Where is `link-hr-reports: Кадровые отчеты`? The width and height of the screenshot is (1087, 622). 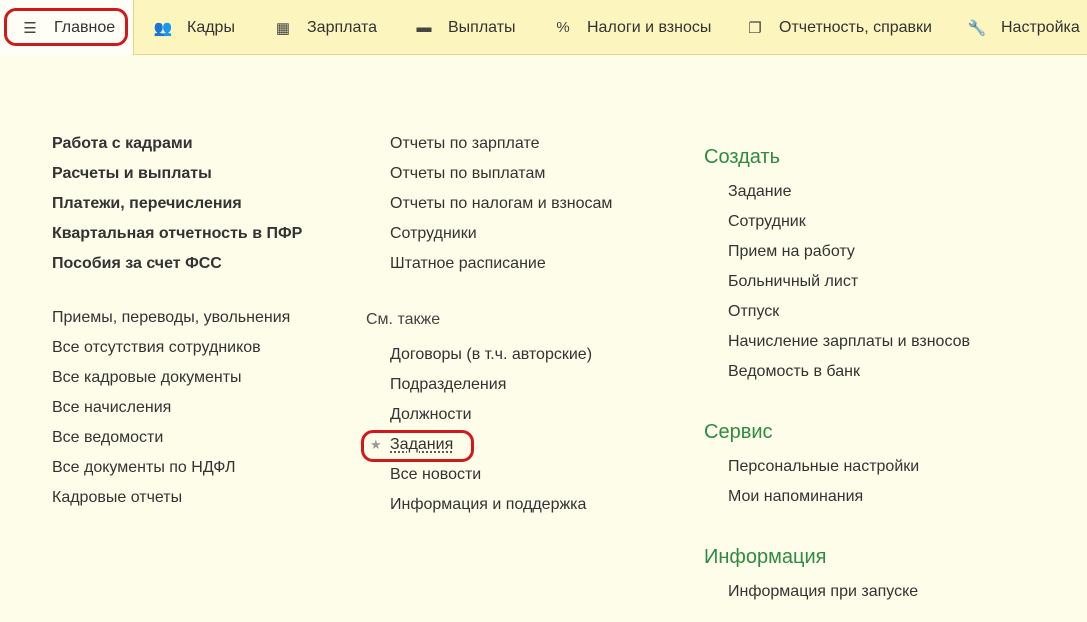
link-hr-reports: Кадровые отчеты is located at coordinates (117, 498).